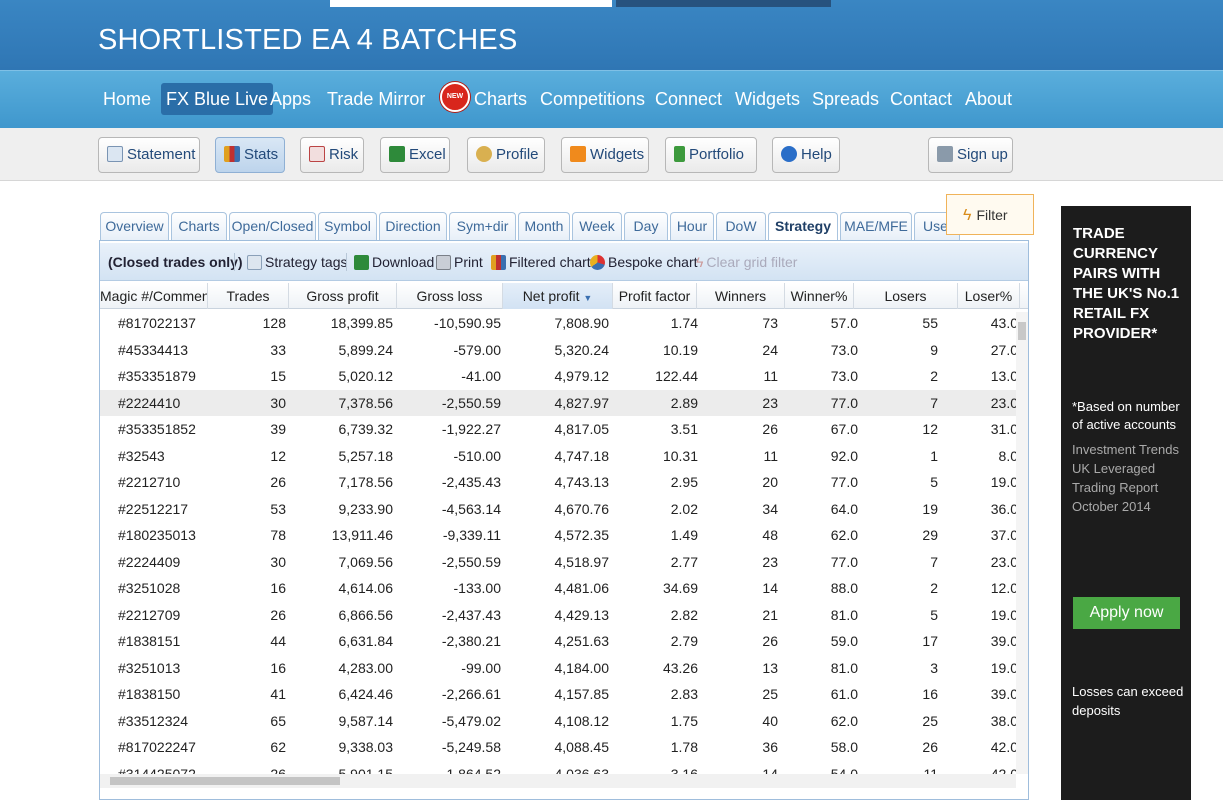  Describe the element at coordinates (906, 296) in the screenshot. I see `col-losers: Losers` at that location.